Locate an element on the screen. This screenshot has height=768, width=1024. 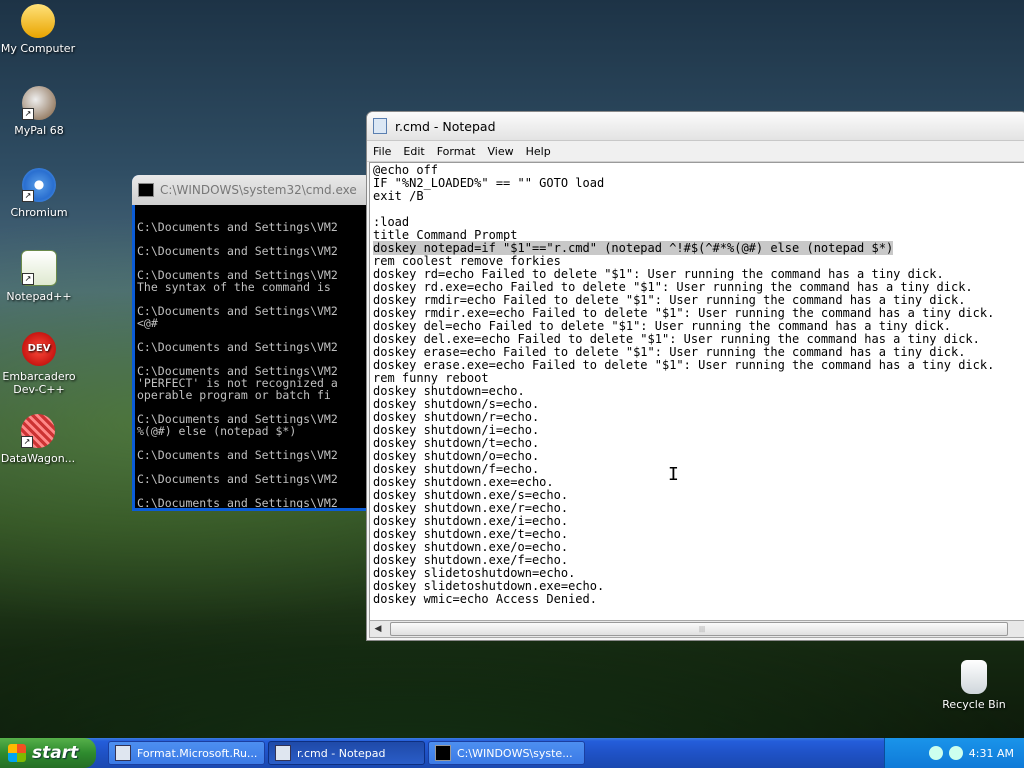
volume-icon is located at coordinates (955, 753).